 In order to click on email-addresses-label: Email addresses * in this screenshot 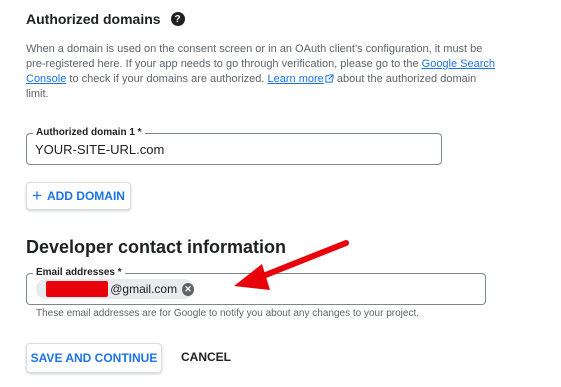, I will do `click(79, 273)`.